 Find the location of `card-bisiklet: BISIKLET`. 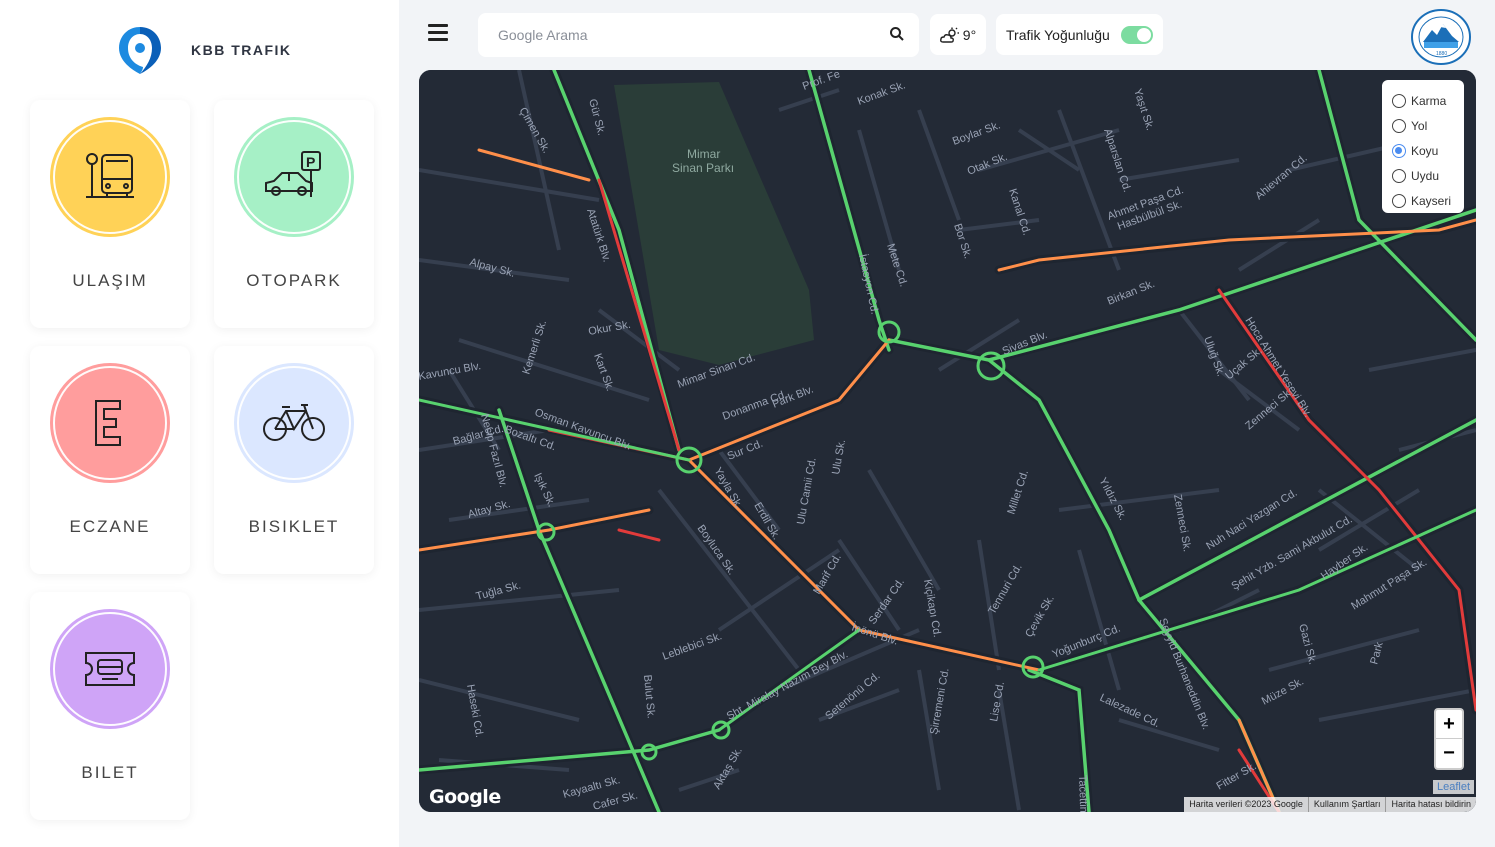

card-bisiklet: BISIKLET is located at coordinates (294, 460).